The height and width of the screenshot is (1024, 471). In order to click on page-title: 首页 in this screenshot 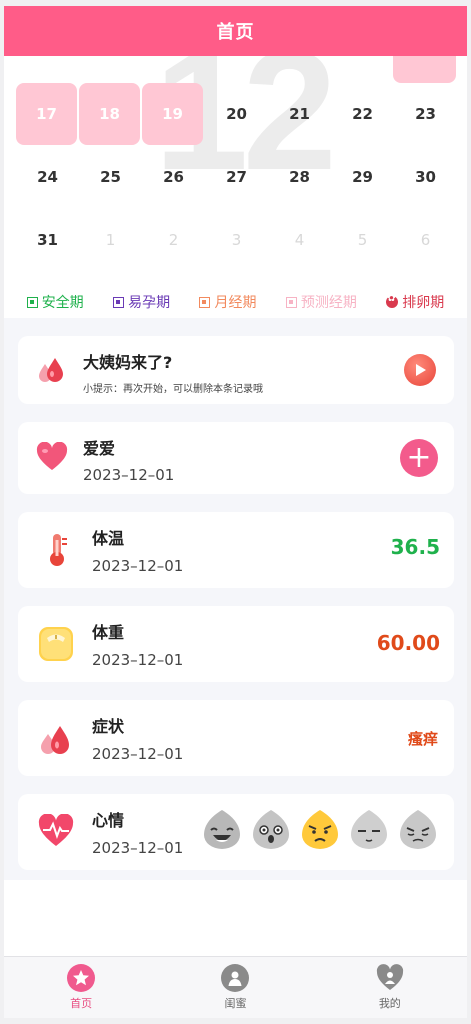, I will do `click(235, 32)`.